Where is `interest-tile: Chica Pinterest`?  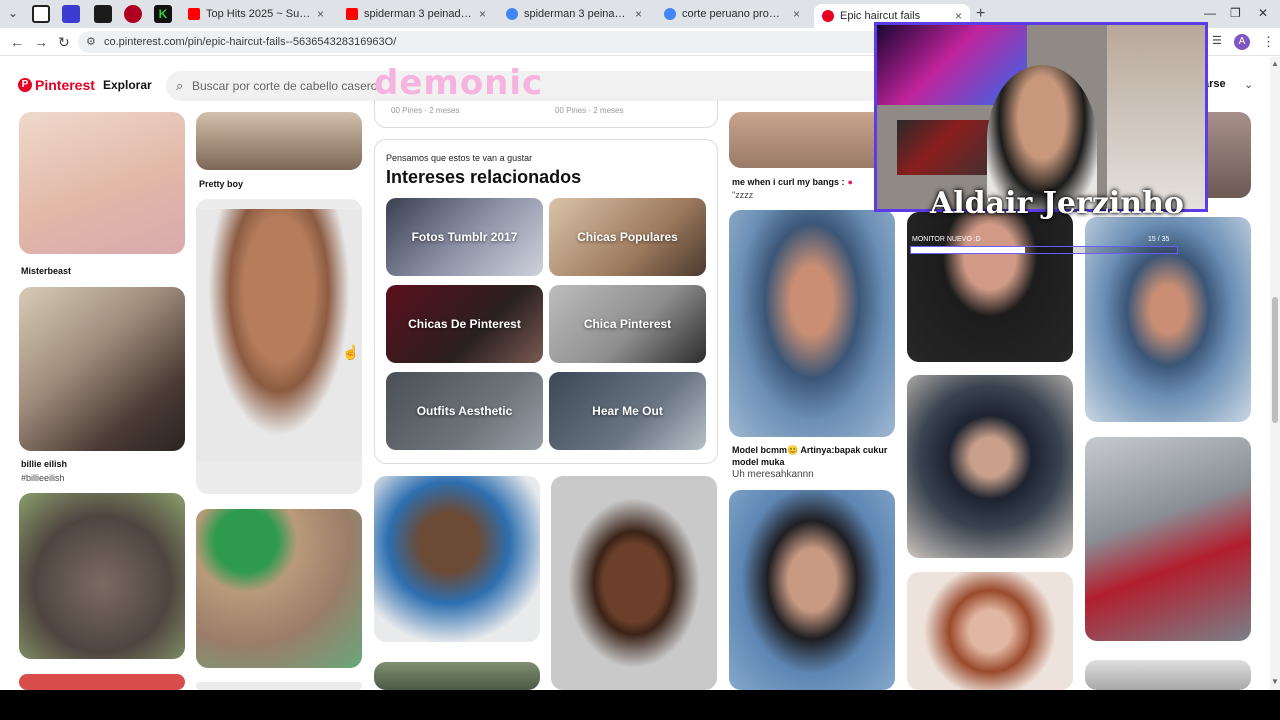
interest-tile: Chica Pinterest is located at coordinates (627, 324).